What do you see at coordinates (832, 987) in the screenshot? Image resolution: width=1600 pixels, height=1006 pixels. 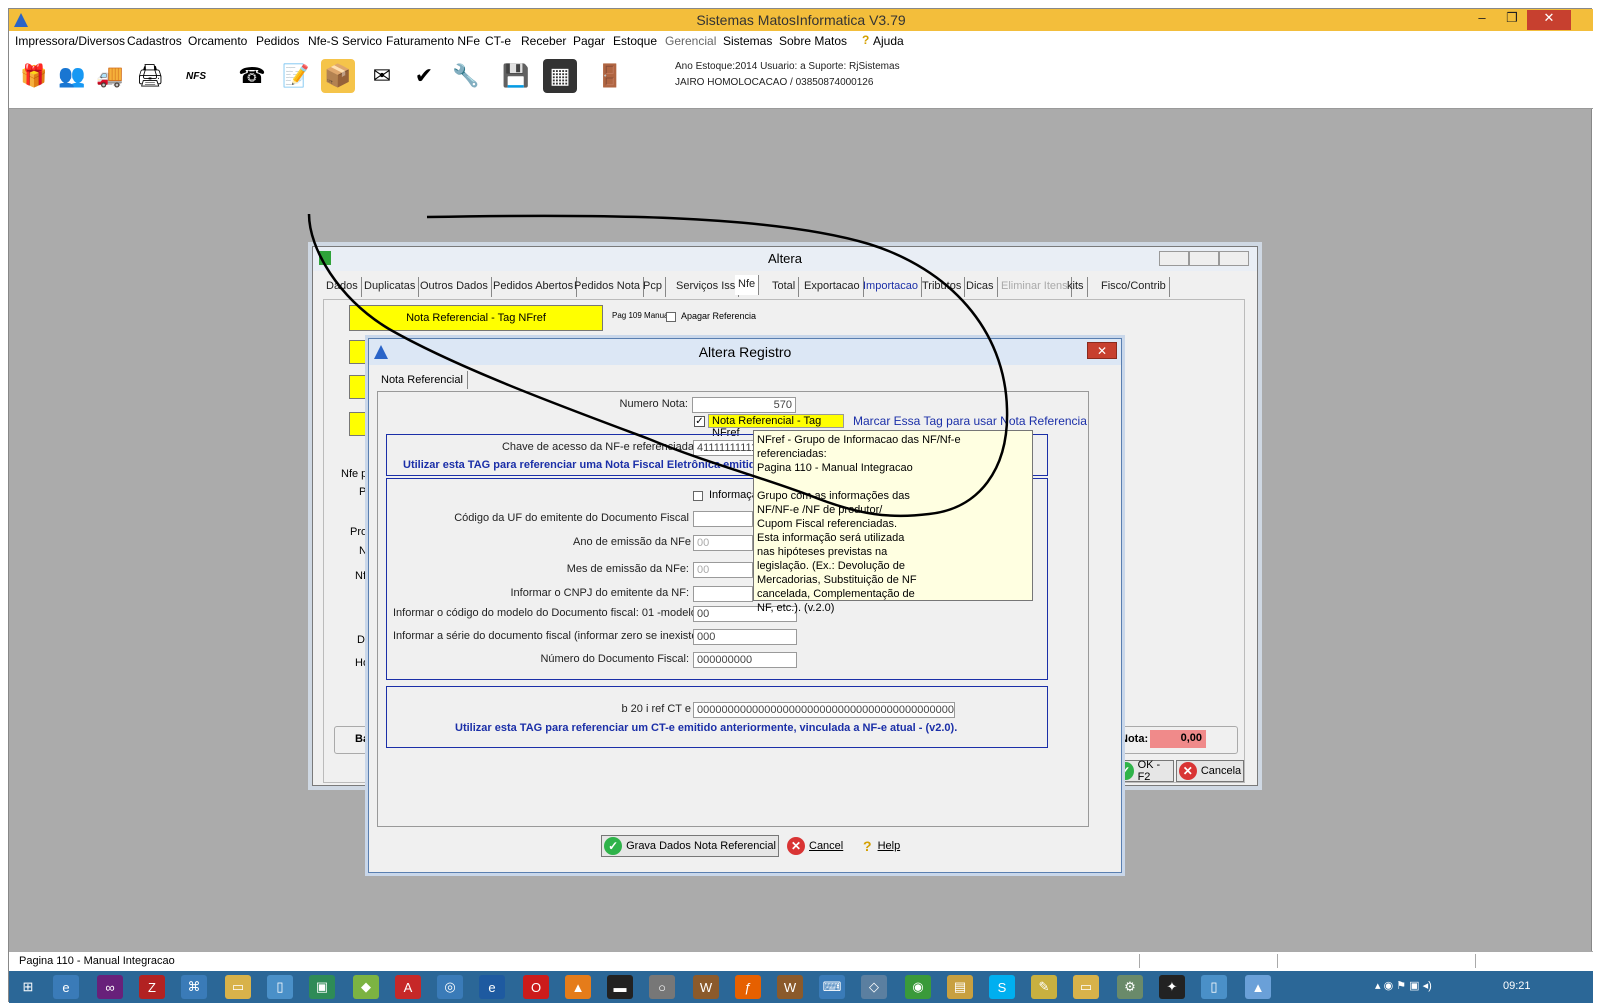 I see `keyboard-icon: ⌨` at bounding box center [832, 987].